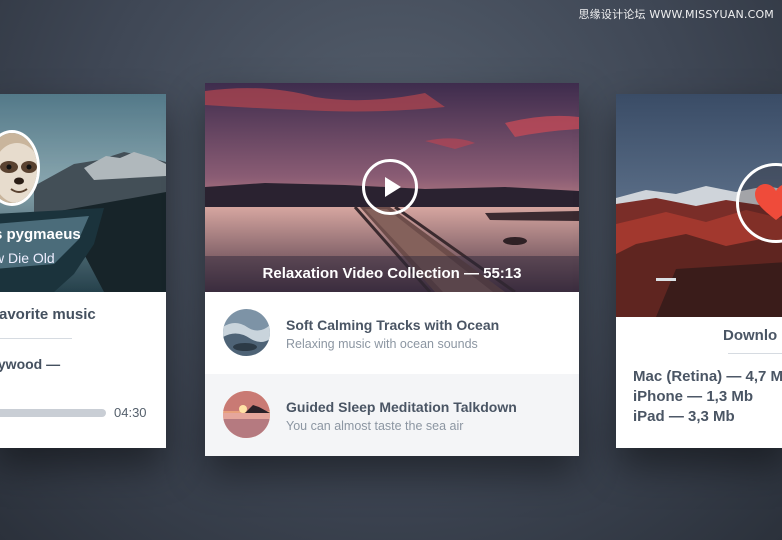 This screenshot has width=782, height=540. What do you see at coordinates (27, 258) in the screenshot?
I see `track-subtitle: w Die Old` at bounding box center [27, 258].